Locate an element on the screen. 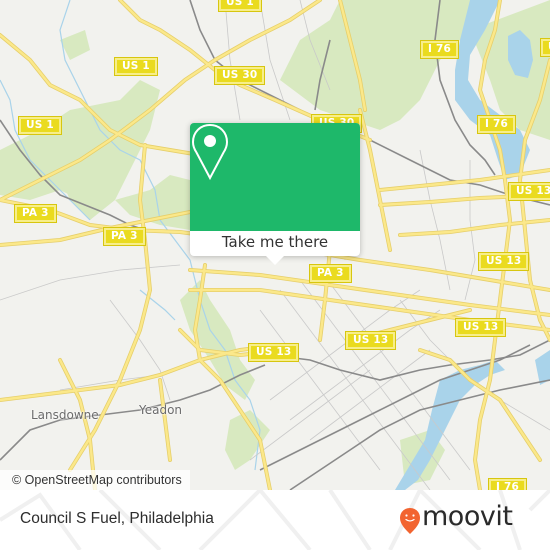  route-shield-us: U is located at coordinates (545, 47).